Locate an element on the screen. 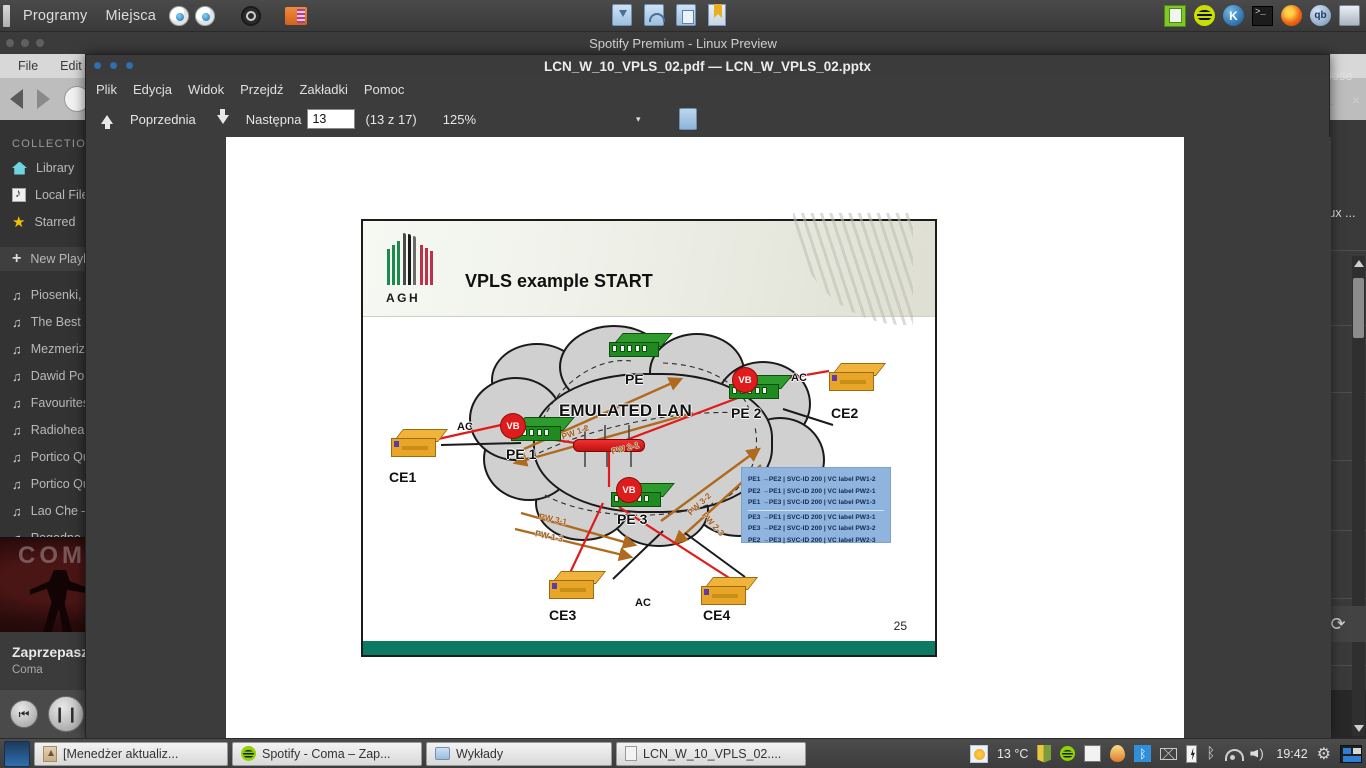 This screenshot has height=768, width=1366. label-emulated-lan: EMULATED LAN is located at coordinates (625, 410).